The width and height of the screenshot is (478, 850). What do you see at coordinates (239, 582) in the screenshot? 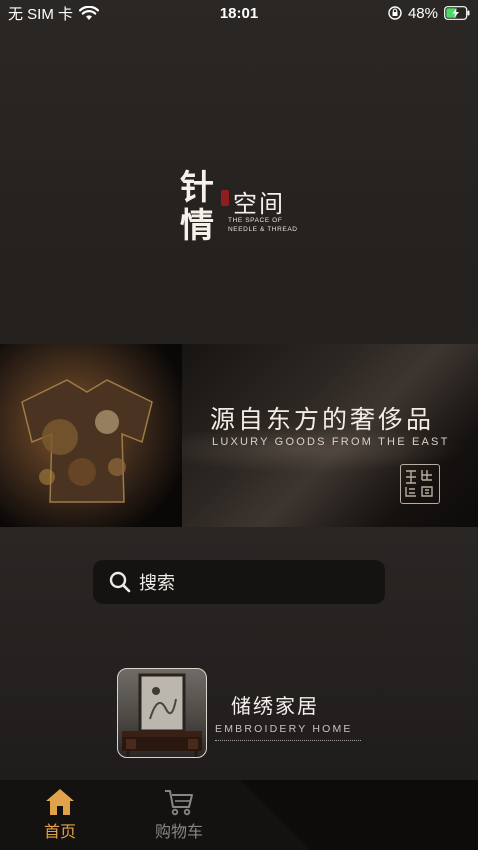
I see `search-input: 搜索` at bounding box center [239, 582].